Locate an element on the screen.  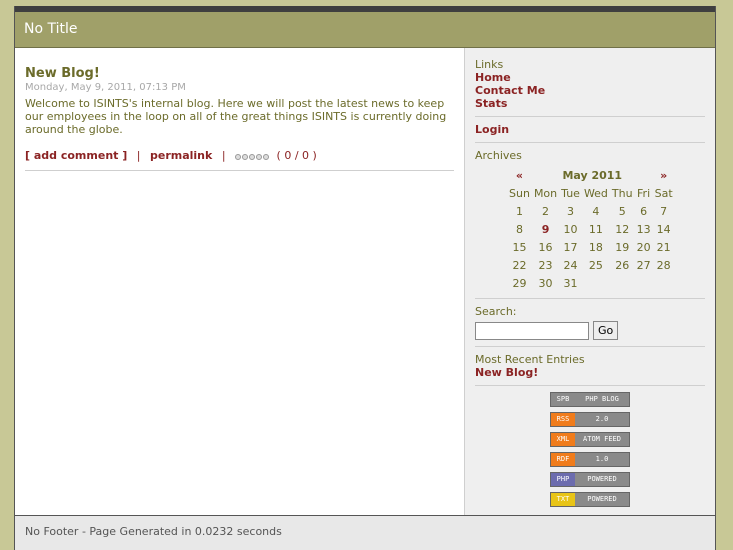
calendar-day: 6 is located at coordinates (644, 211).